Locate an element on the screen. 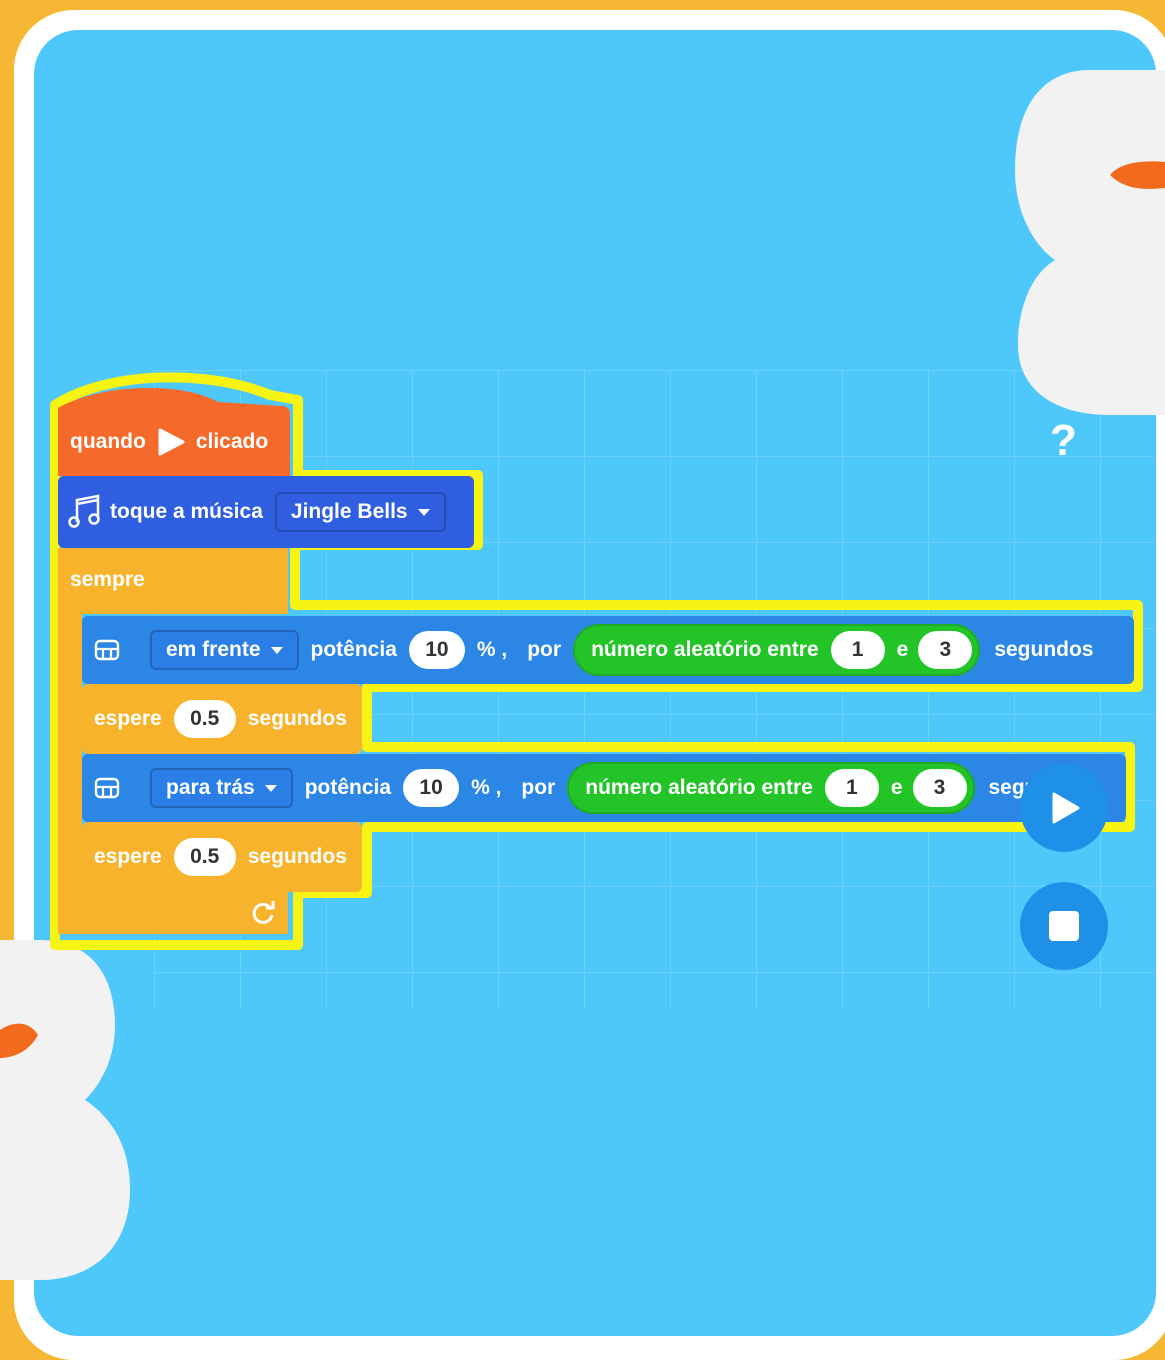 Image resolution: width=1165 pixels, height=1360 pixels. ghost-decoration-right is located at coordinates (1090, 242).